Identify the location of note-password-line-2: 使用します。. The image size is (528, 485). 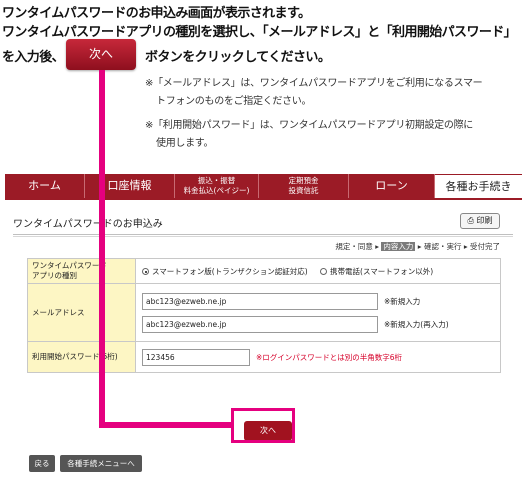
(185, 143).